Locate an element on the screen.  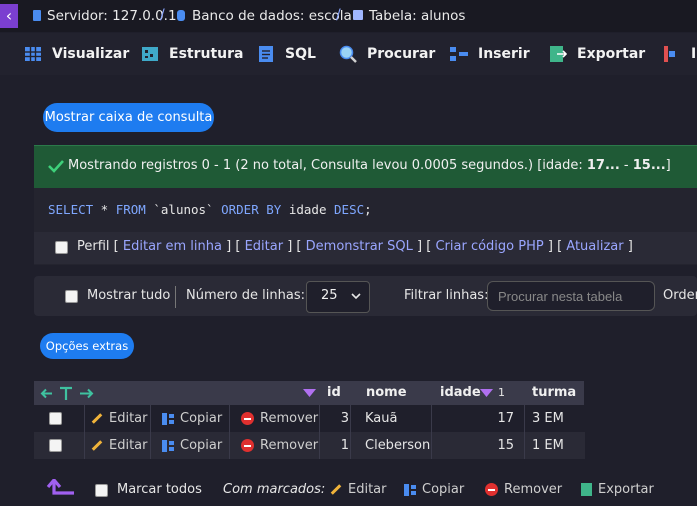
breadcrumb-table: Tabela: alunos is located at coordinates (417, 16).